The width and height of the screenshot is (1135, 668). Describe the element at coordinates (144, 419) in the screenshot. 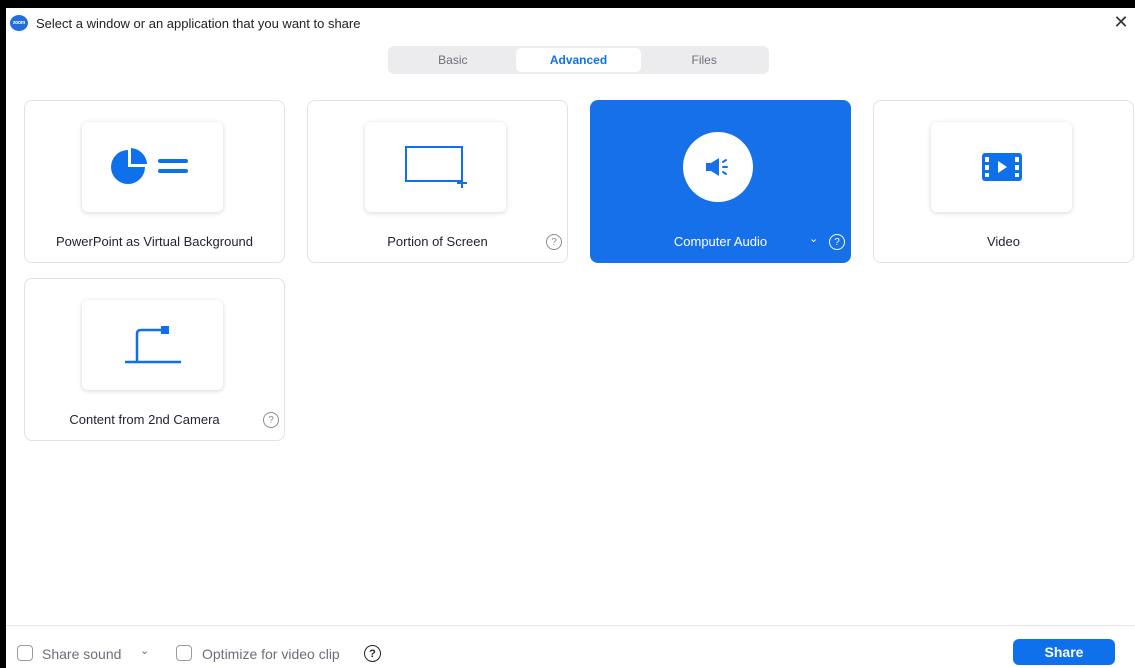

I see `option-label: Content from 2nd Camera` at that location.